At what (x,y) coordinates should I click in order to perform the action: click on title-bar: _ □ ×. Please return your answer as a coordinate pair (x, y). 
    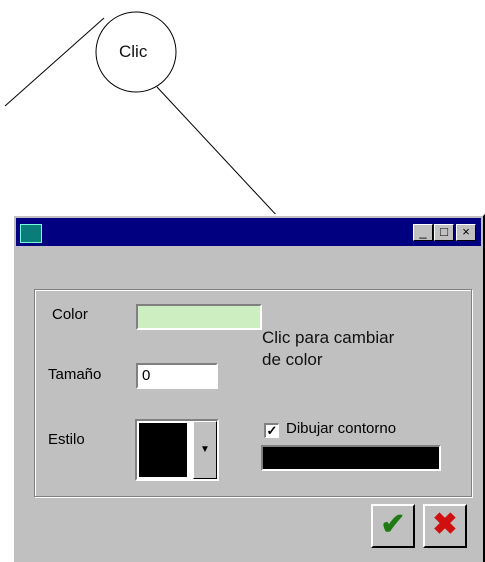
    Looking at the image, I should click on (248, 232).